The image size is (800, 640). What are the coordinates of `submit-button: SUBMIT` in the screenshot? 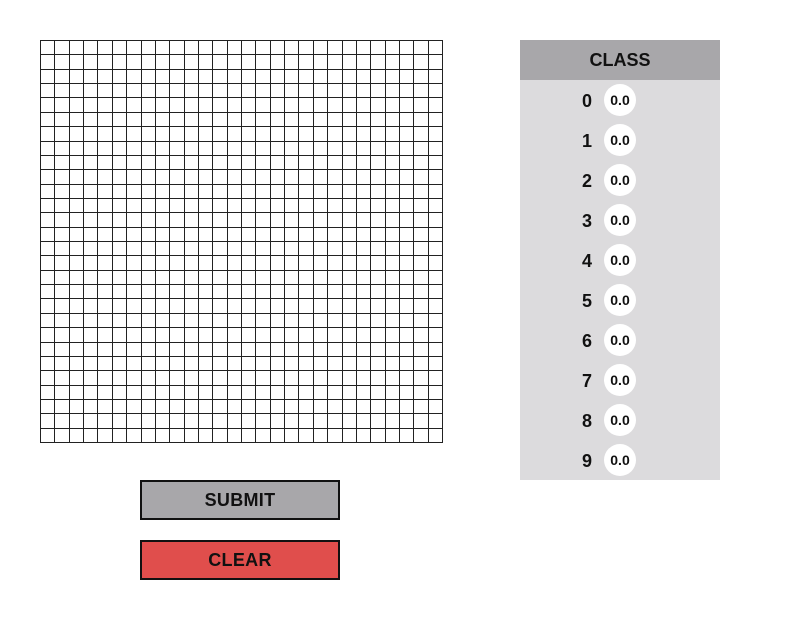 It's located at (240, 500).